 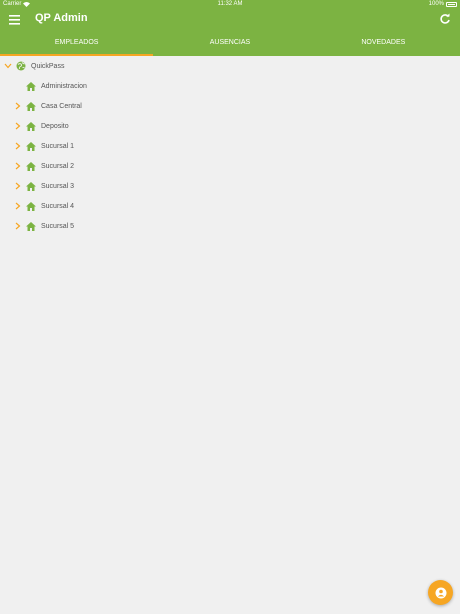 I want to click on tree-node-casa-central: Casa Central, so click(x=47, y=106).